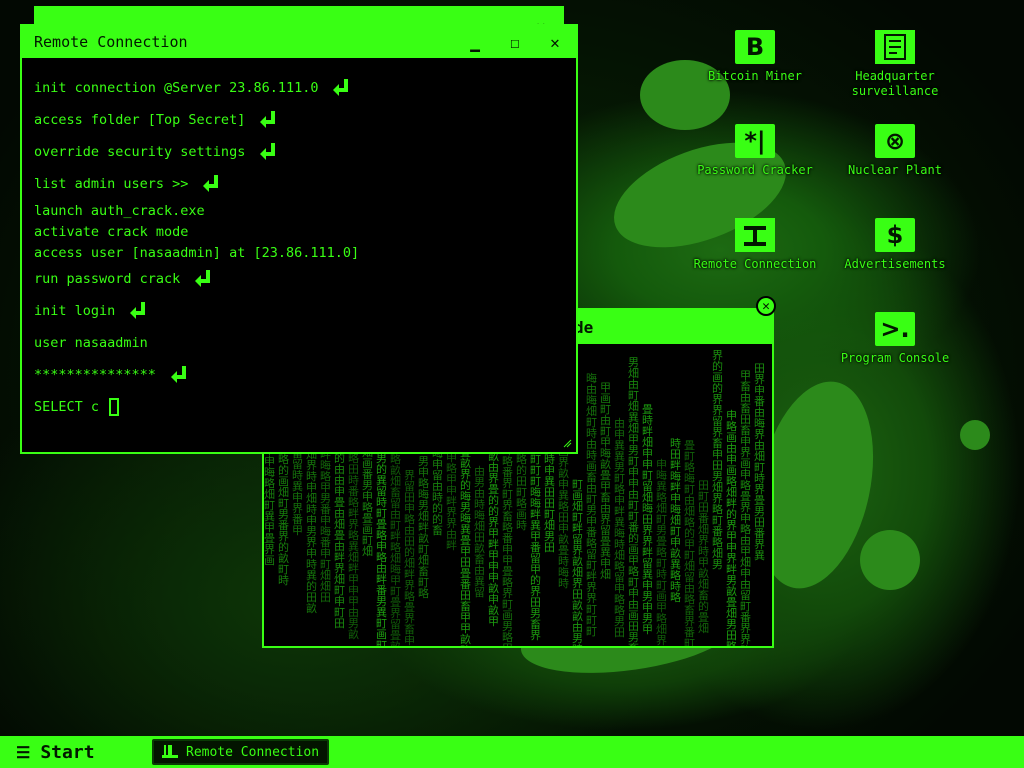 This screenshot has height=768, width=1024. I want to click on taskbar: ☰ Start Remote Connection, so click(512, 752).